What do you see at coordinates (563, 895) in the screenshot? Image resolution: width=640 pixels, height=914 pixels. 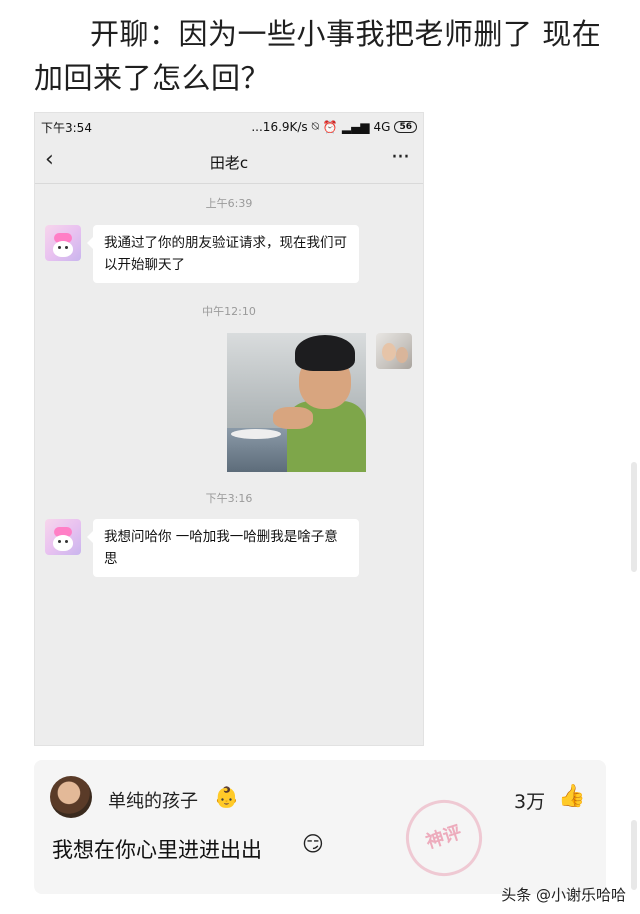 I see `watermark: 头条 @小谢乐哈哈` at bounding box center [563, 895].